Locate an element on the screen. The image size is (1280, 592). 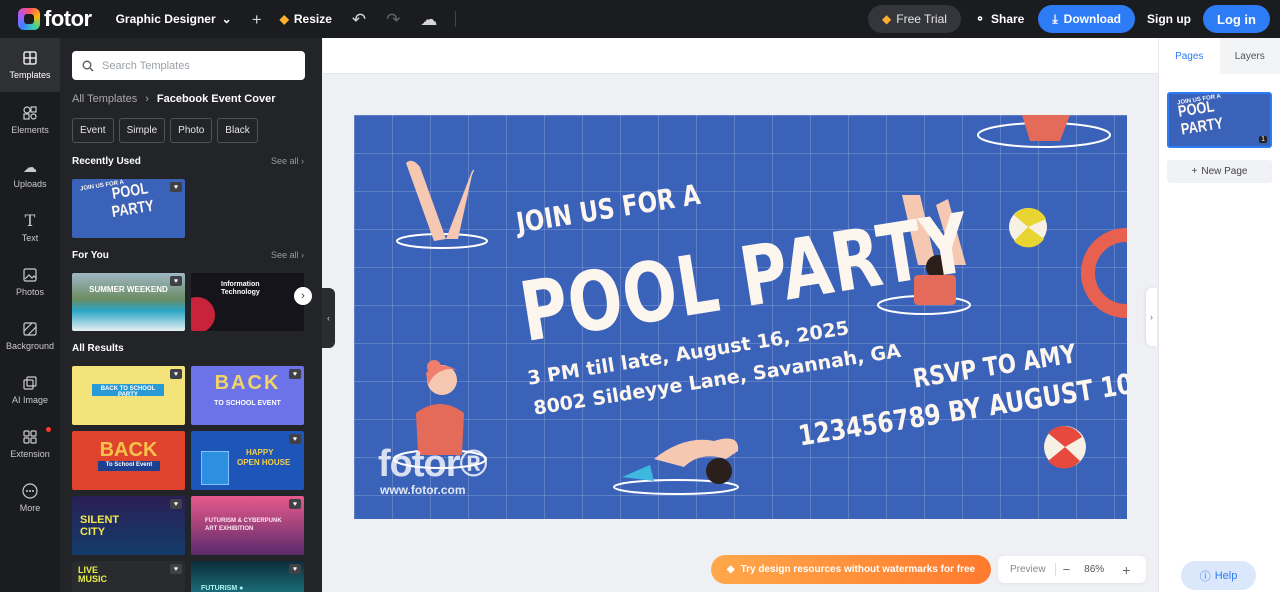
see-all-recent-link: See all › is located at coordinates (287, 161).